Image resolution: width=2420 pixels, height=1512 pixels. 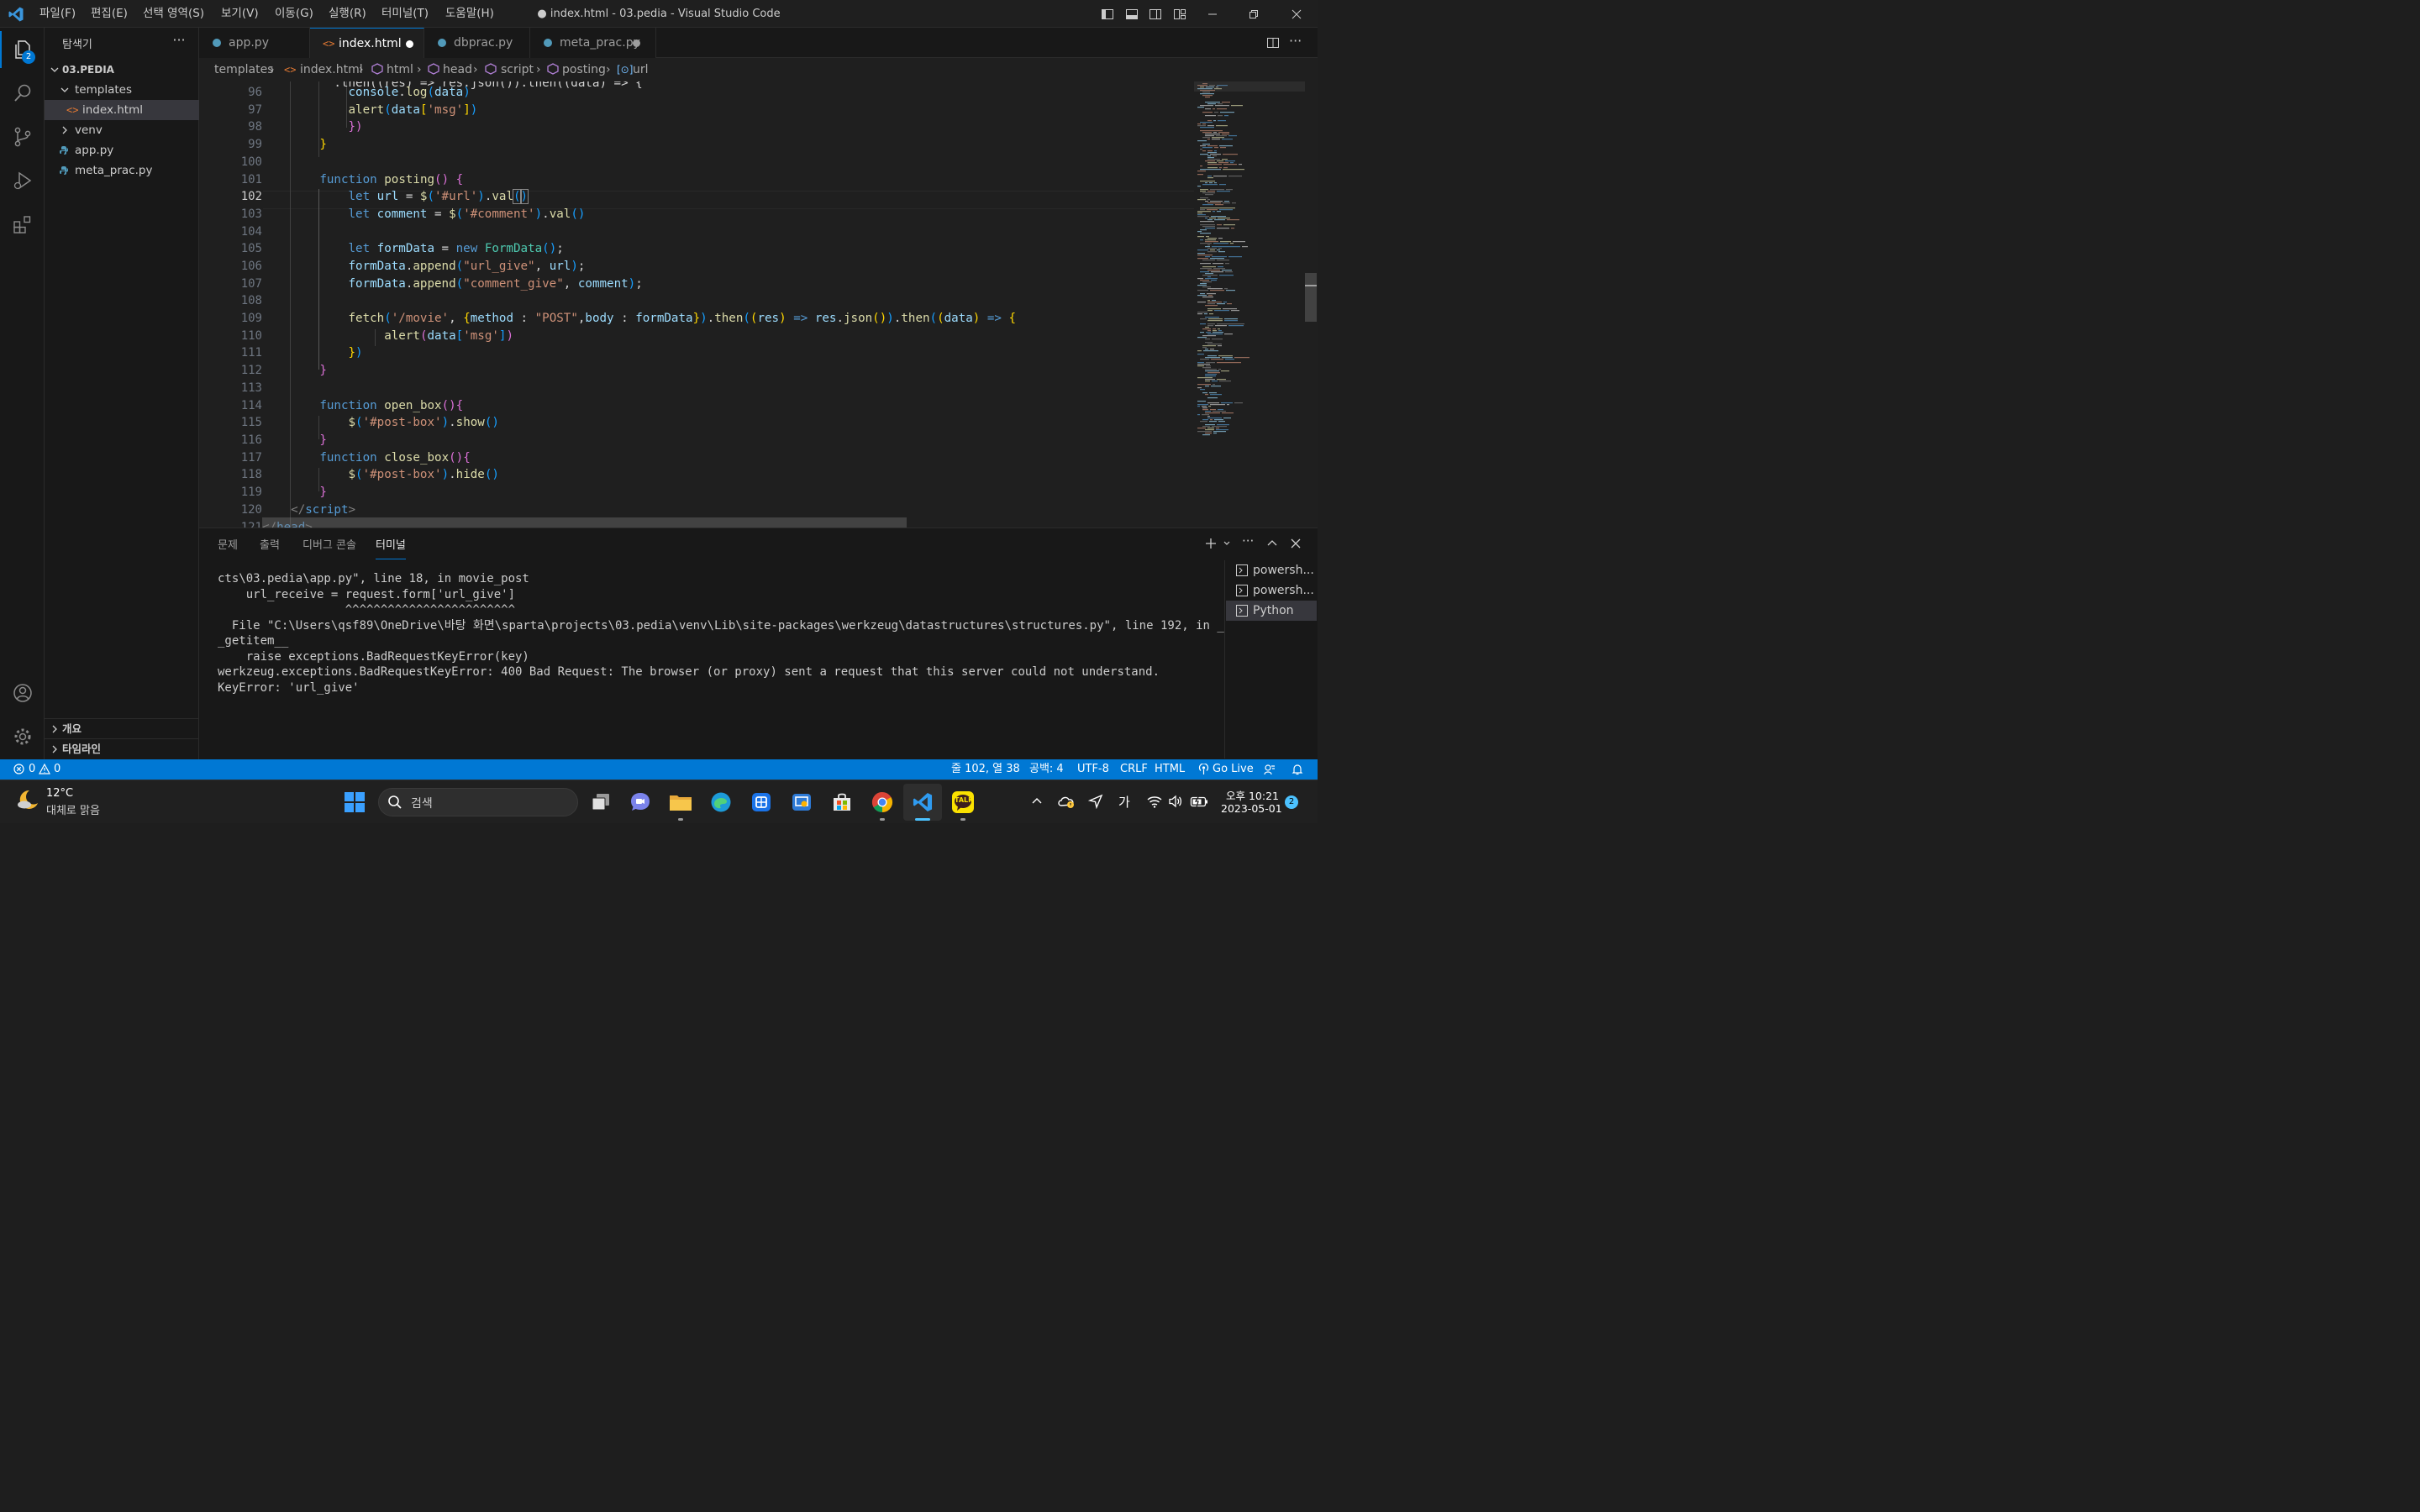 I want to click on breadcrumb-templates: templates, so click(x=244, y=69).